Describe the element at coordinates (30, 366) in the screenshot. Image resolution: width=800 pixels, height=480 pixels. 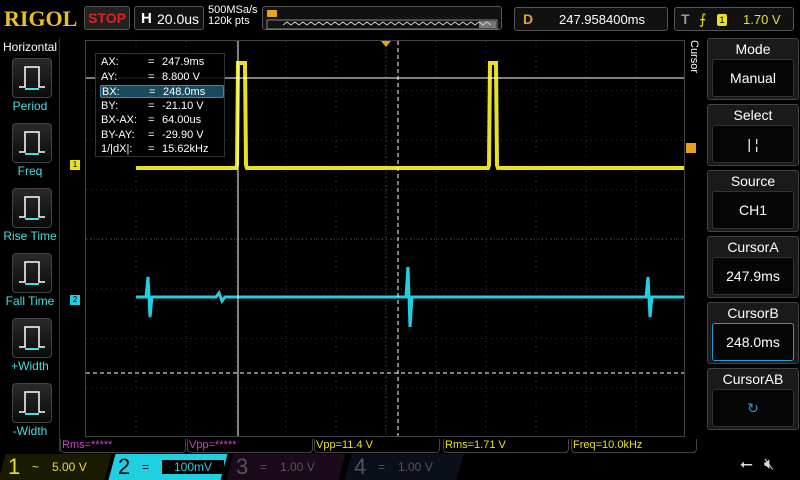
I see `measure-label: +Width` at that location.